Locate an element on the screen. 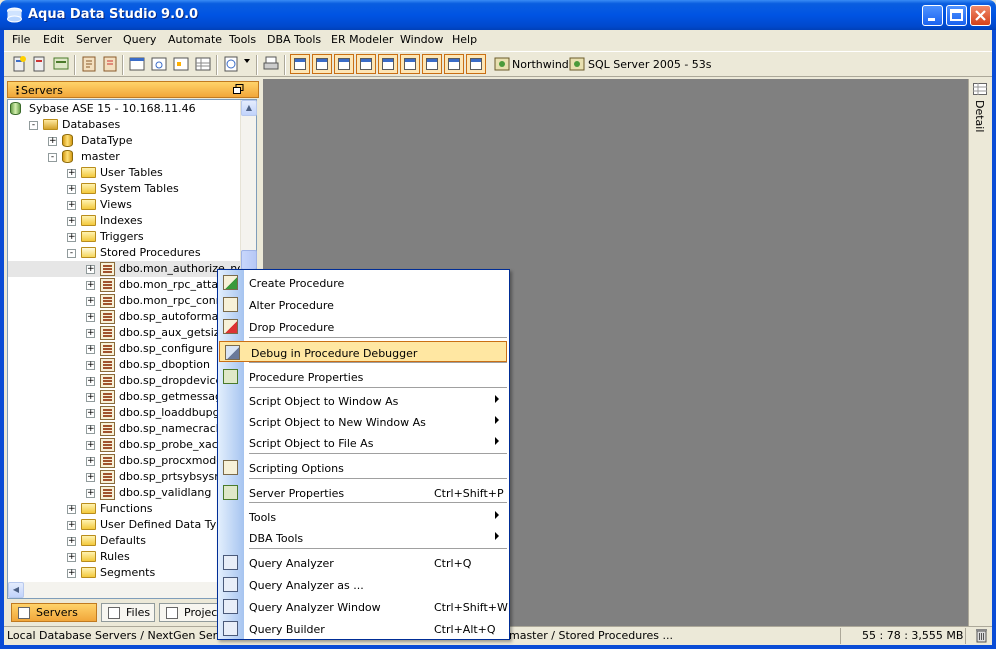 This screenshot has width=996, height=649. tree-node: + Defaults is located at coordinates (128, 541).